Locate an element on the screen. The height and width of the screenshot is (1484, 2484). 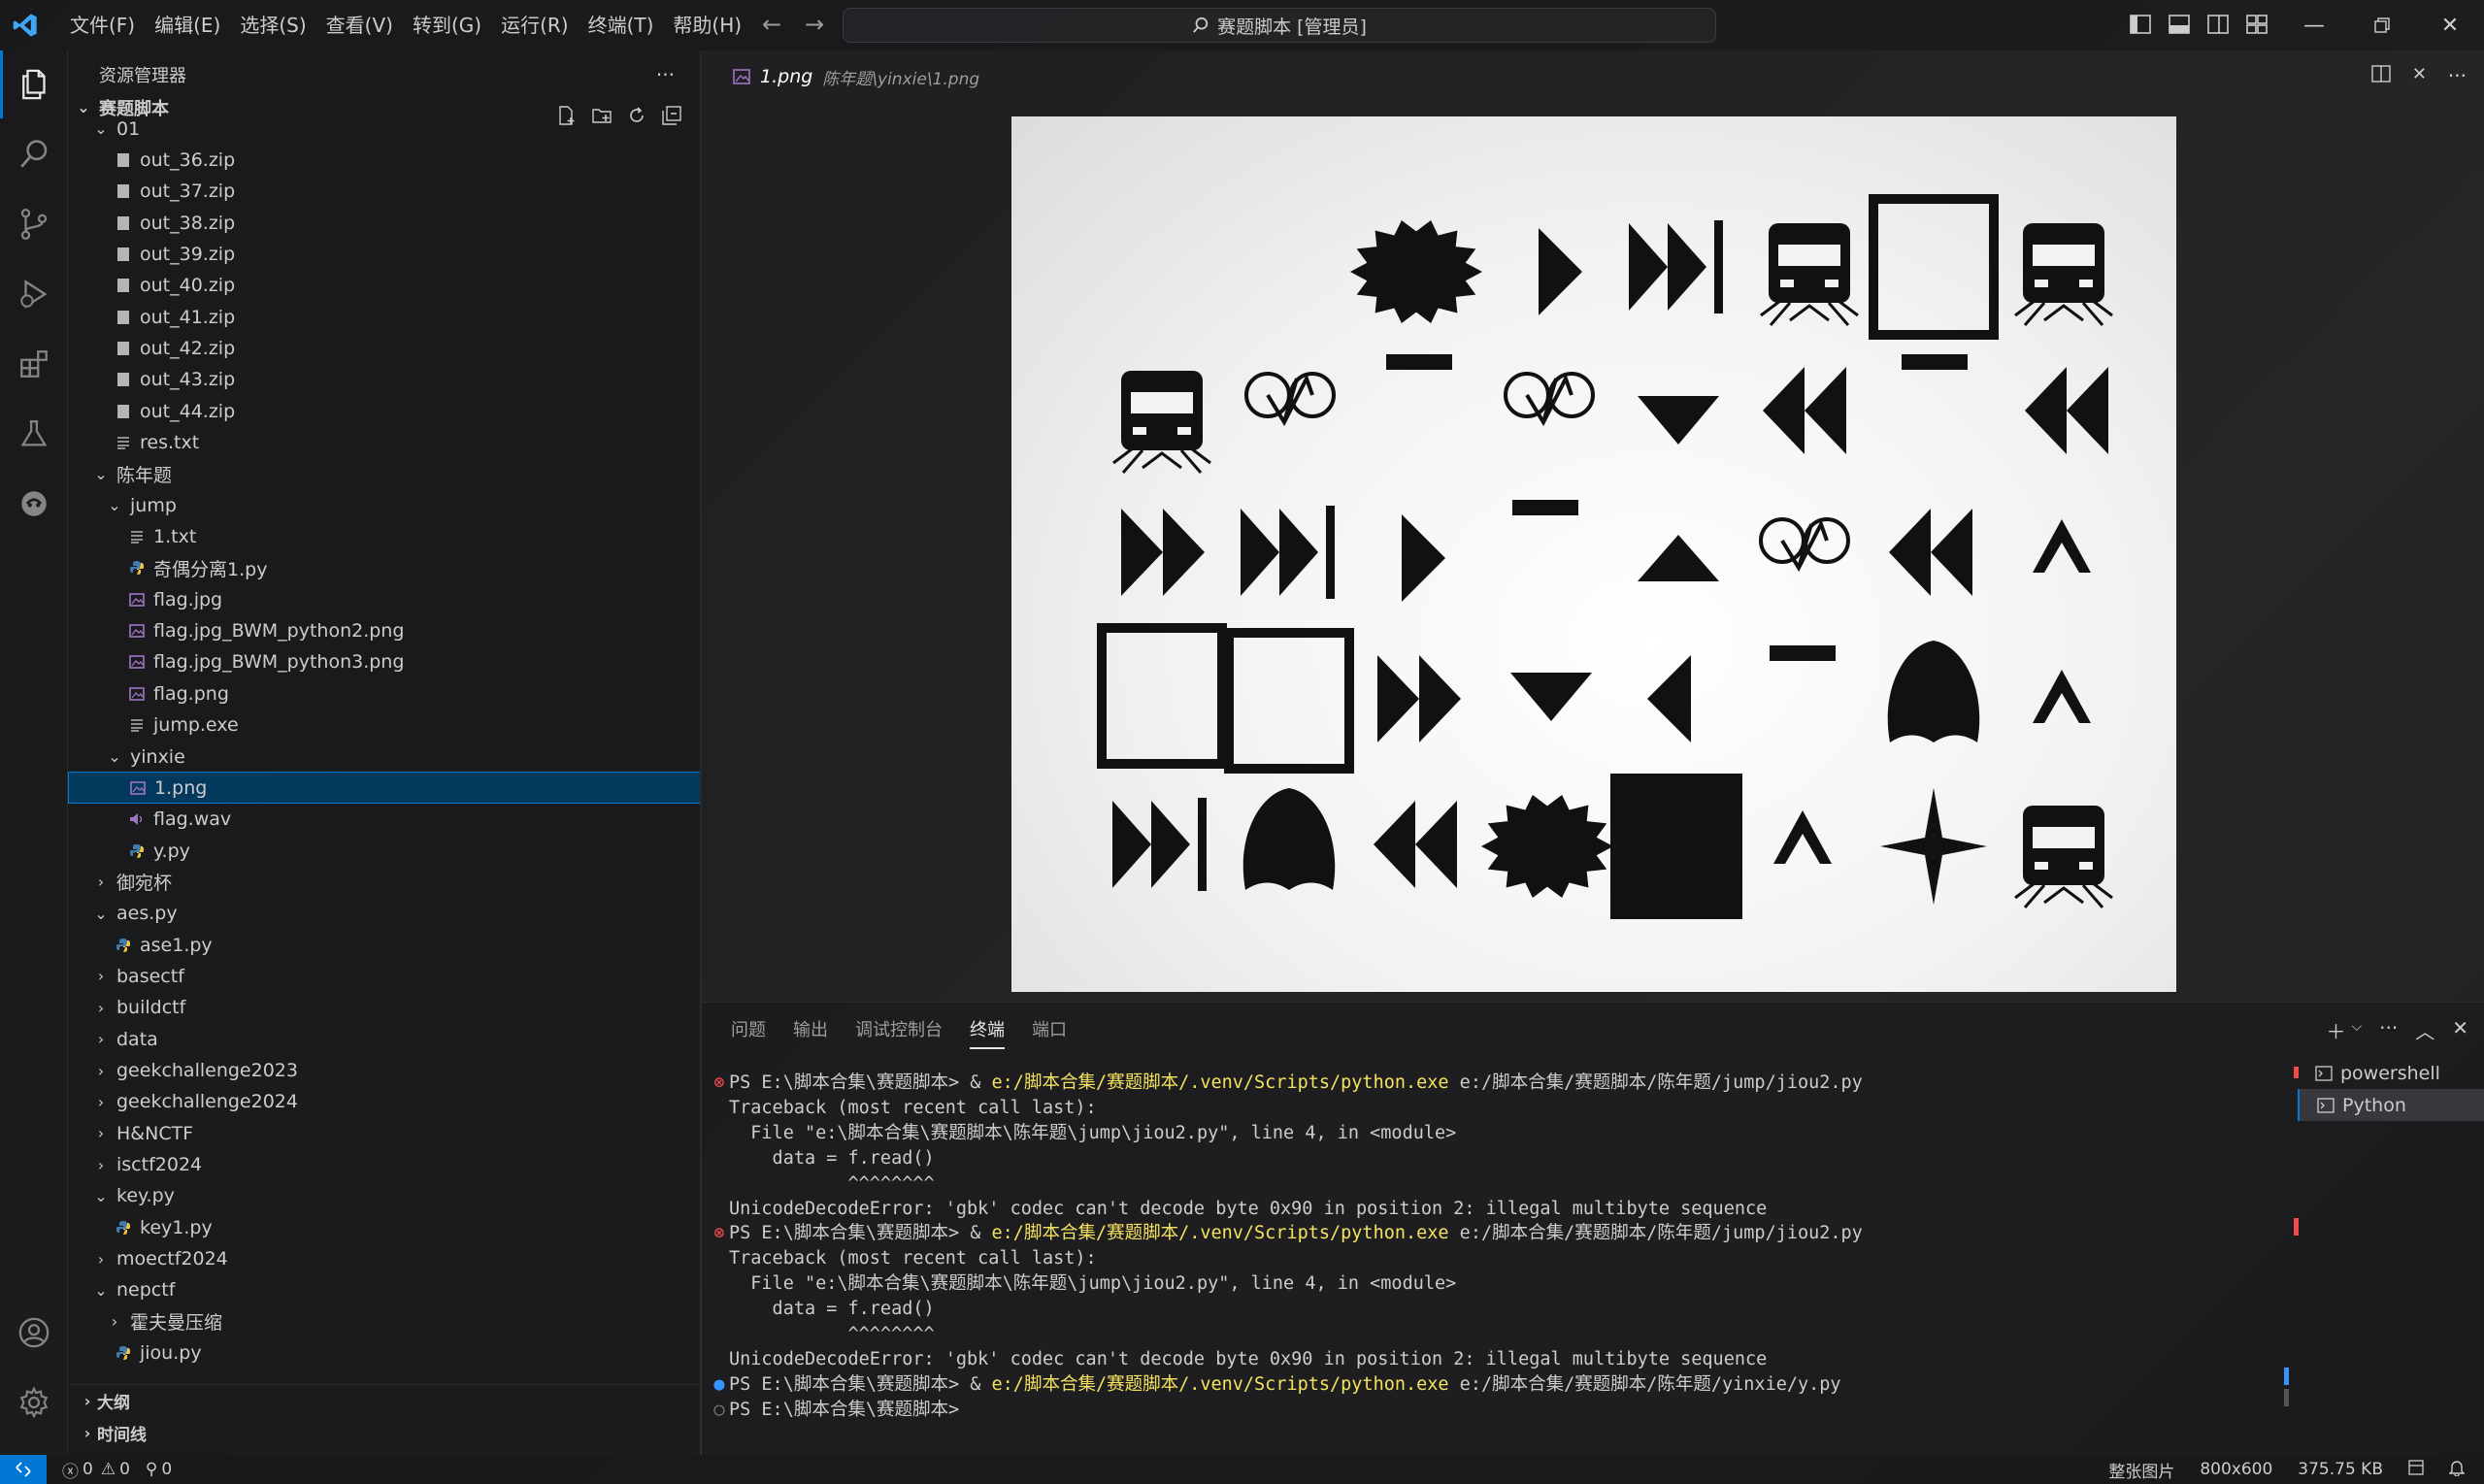
tree-folder: ⌄ yinxie is located at coordinates (384, 757).